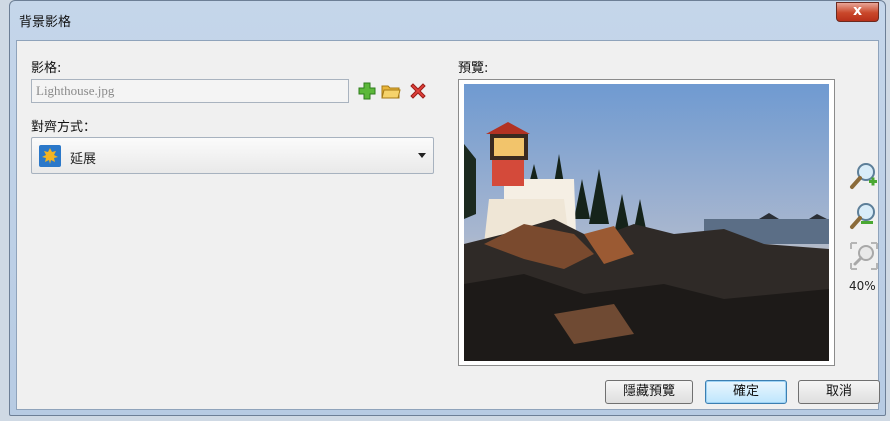  I want to click on remove-icon, so click(418, 91).